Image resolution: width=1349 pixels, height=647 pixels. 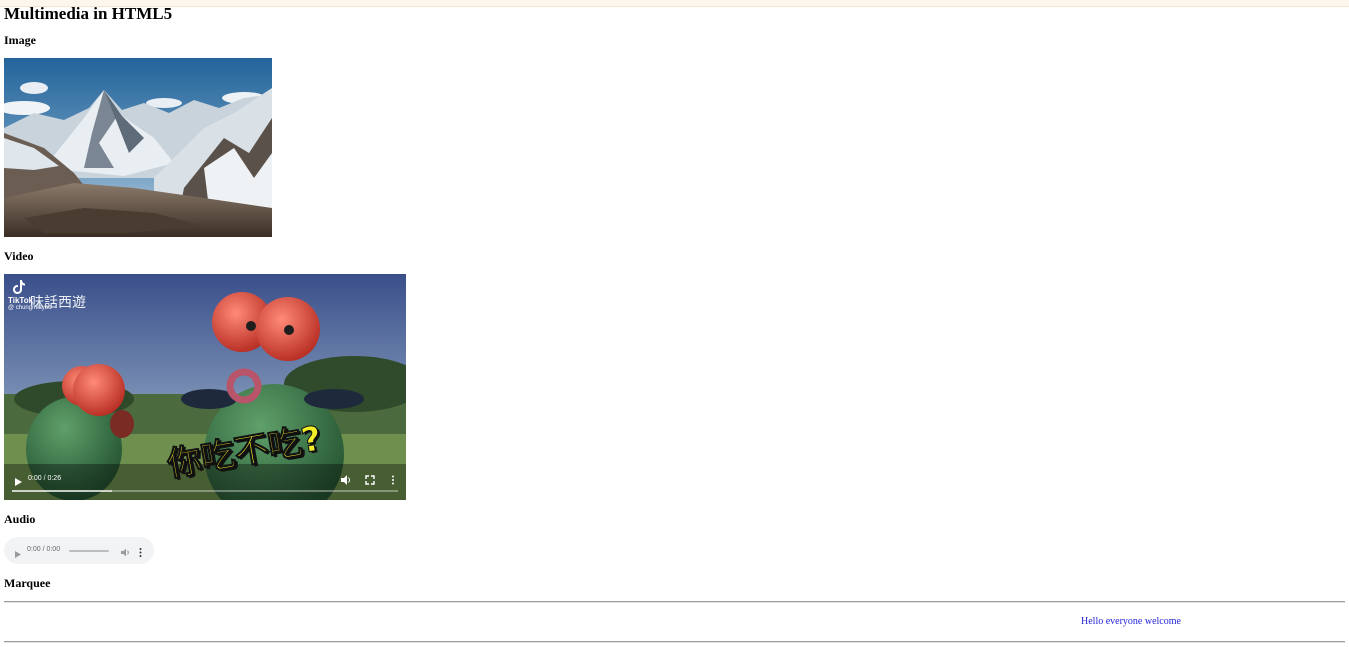 What do you see at coordinates (88, 13) in the screenshot?
I see `page-title: Multimedia in HTML5` at bounding box center [88, 13].